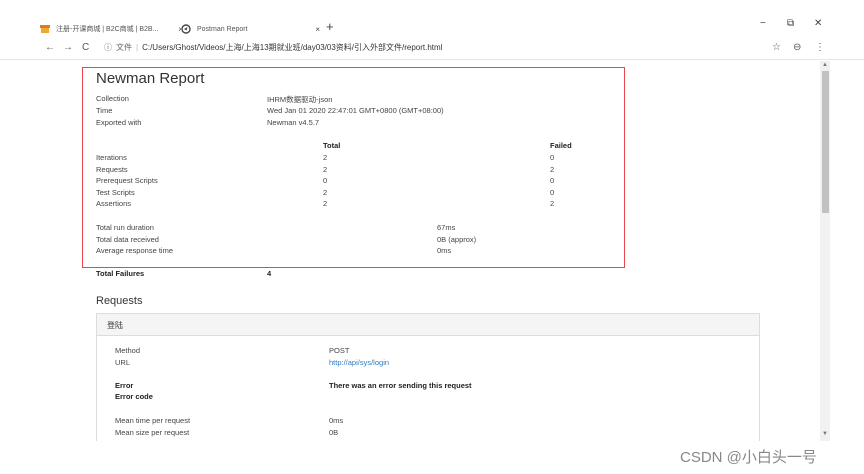  What do you see at coordinates (825, 65) in the screenshot?
I see `scroll-up-icon: ▲` at bounding box center [825, 65].